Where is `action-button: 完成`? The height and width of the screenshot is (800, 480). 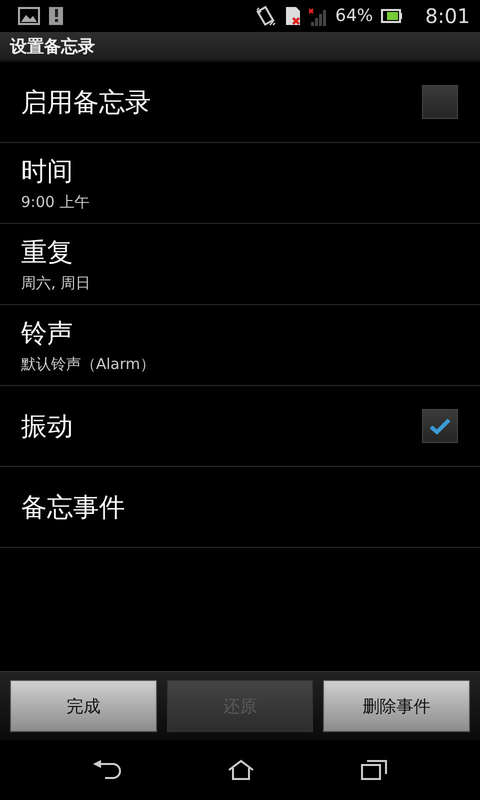 action-button: 完成 is located at coordinates (83, 706).